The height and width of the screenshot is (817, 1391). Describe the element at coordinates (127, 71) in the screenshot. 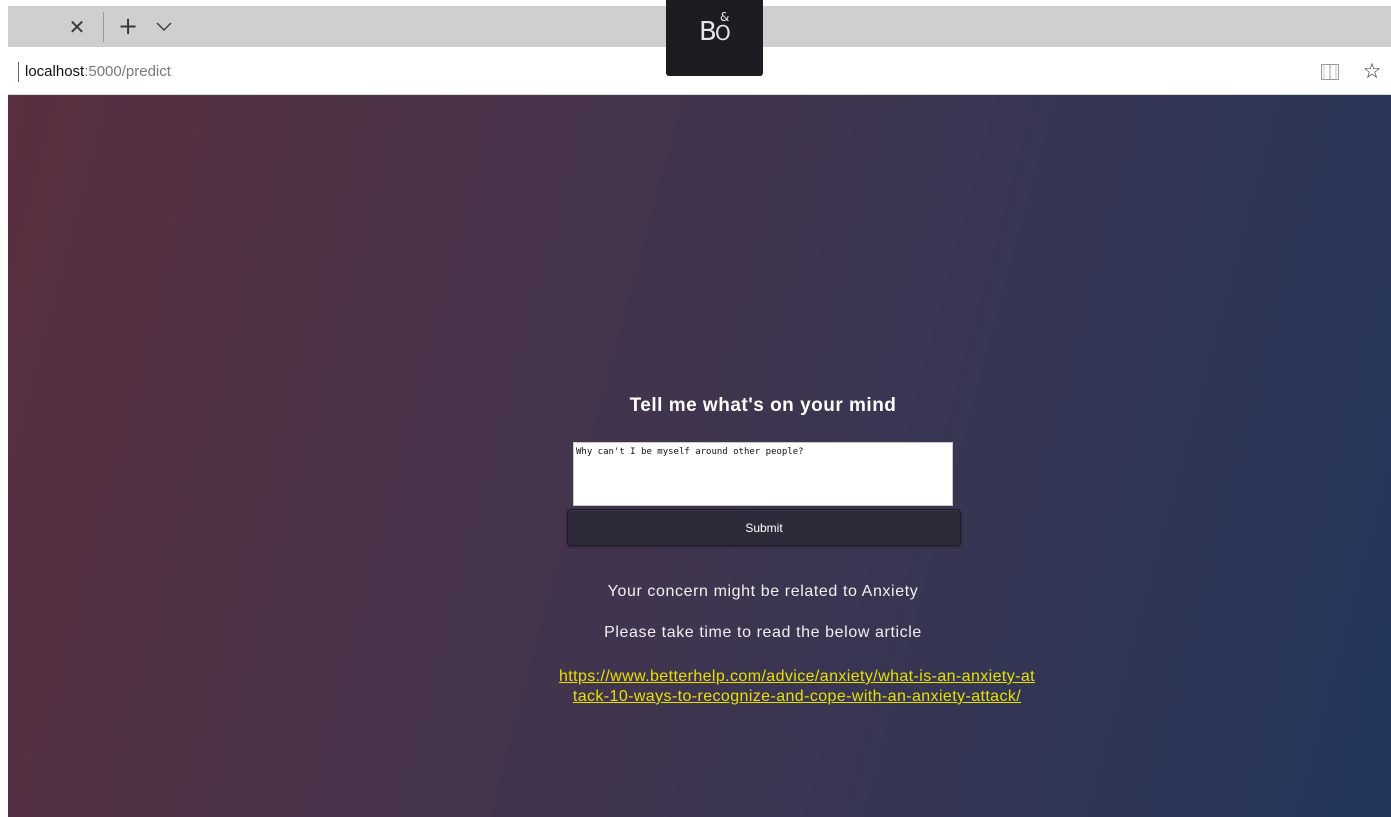

I see `url-path: :5000/predict` at that location.